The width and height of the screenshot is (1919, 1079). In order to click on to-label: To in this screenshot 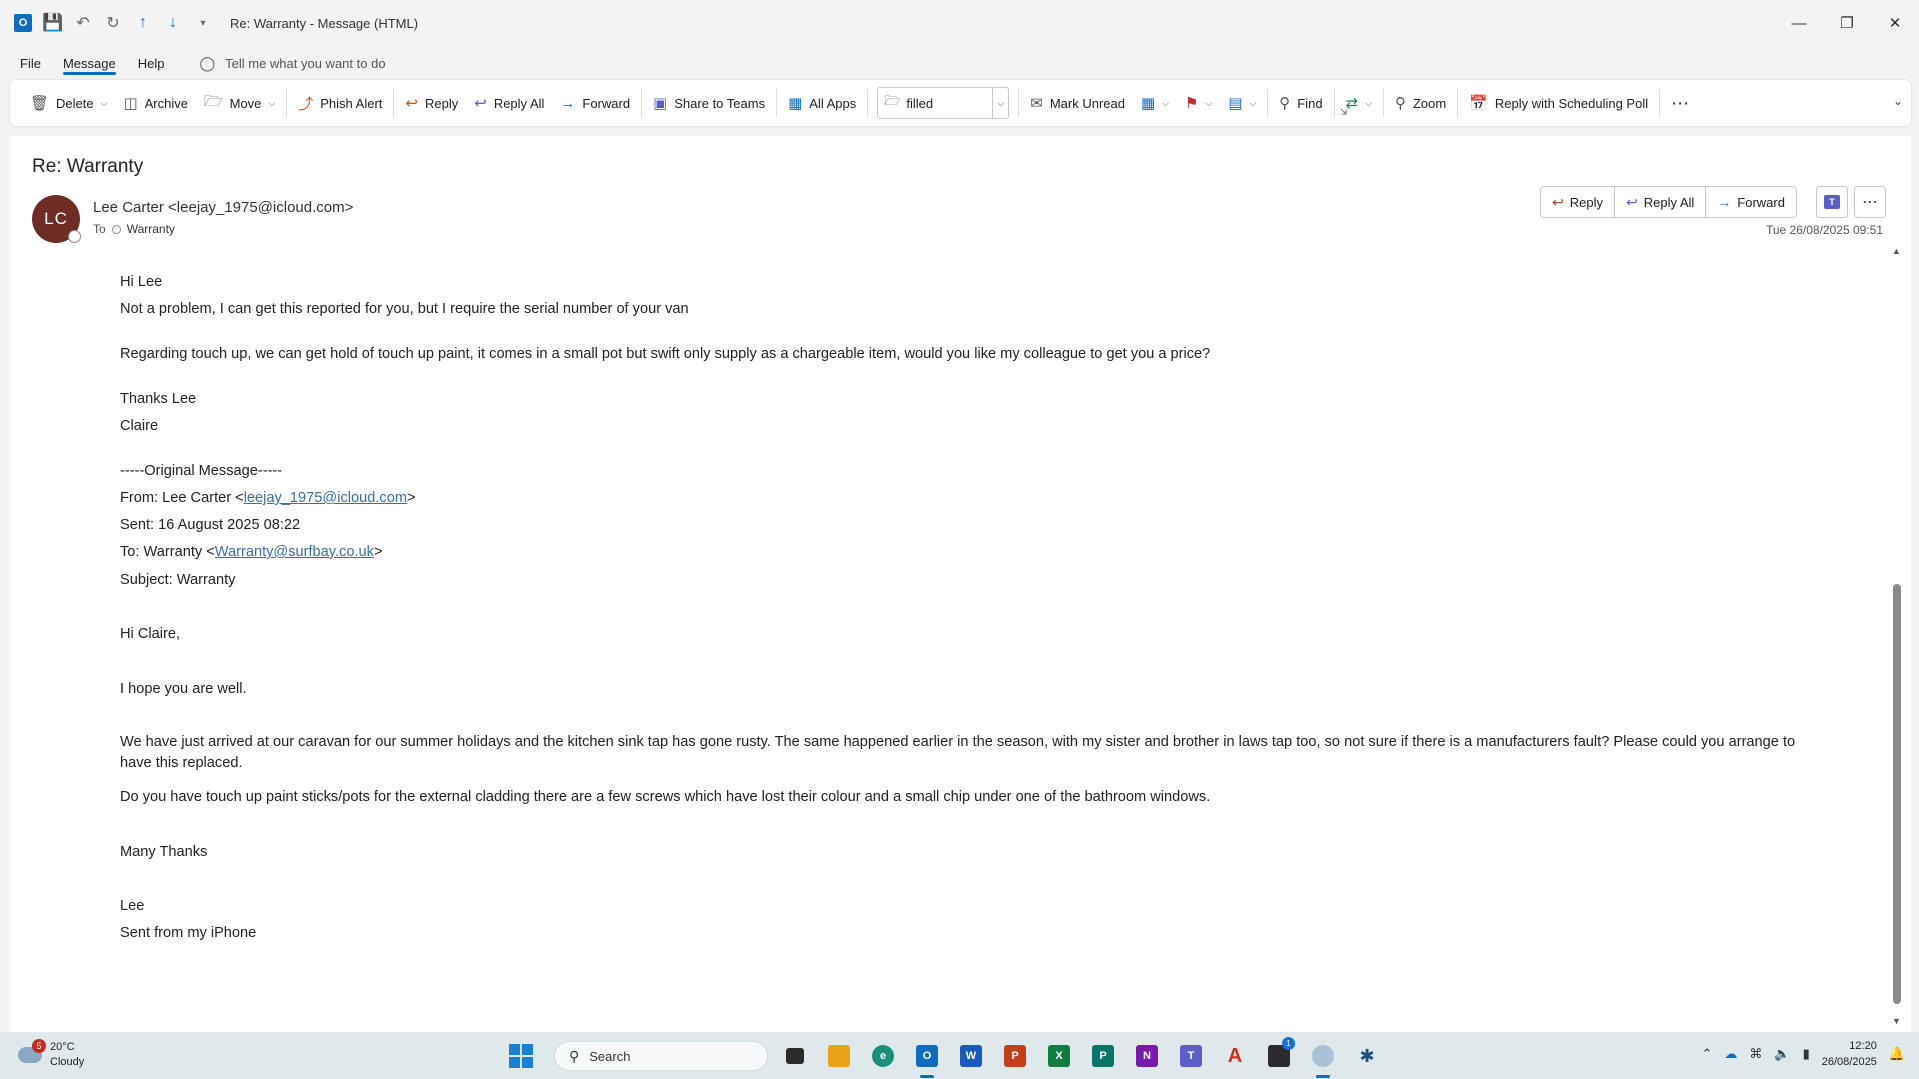, I will do `click(99, 229)`.